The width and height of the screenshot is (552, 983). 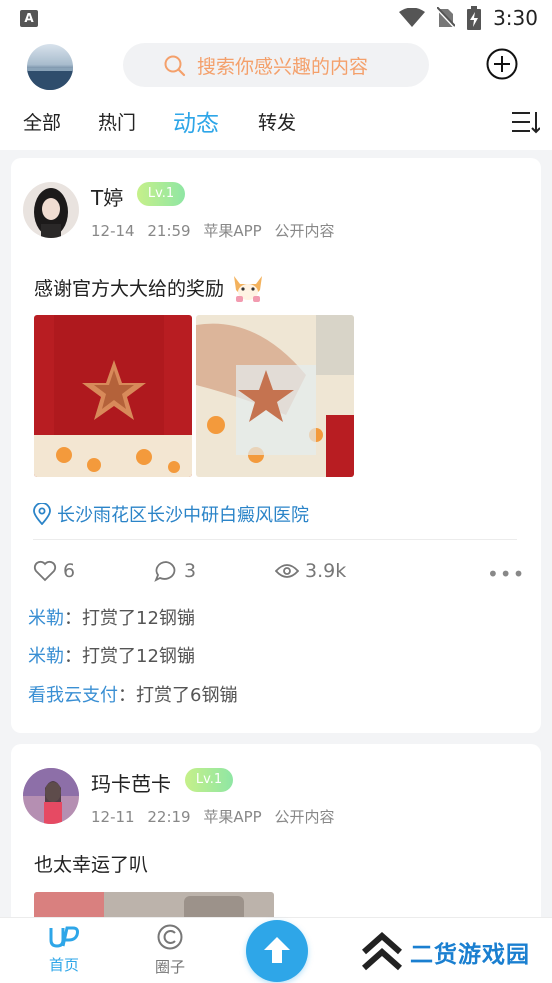 What do you see at coordinates (248, 289) in the screenshot?
I see `shiba-emoji-icon` at bounding box center [248, 289].